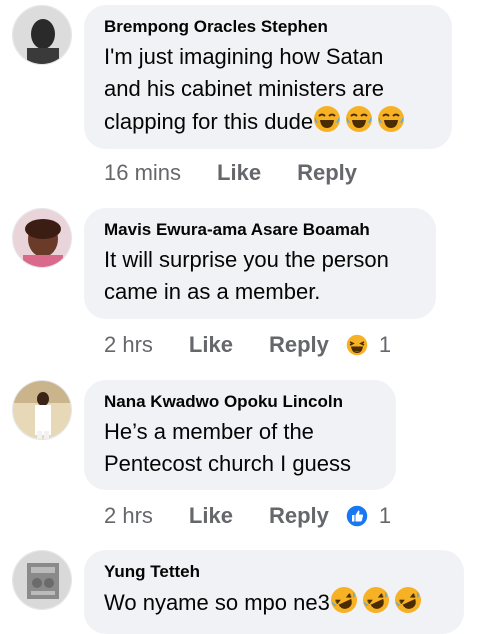 Image resolution: width=480 pixels, height=634 pixels. Describe the element at coordinates (357, 345) in the screenshot. I see `haha-reaction-icon` at that location.